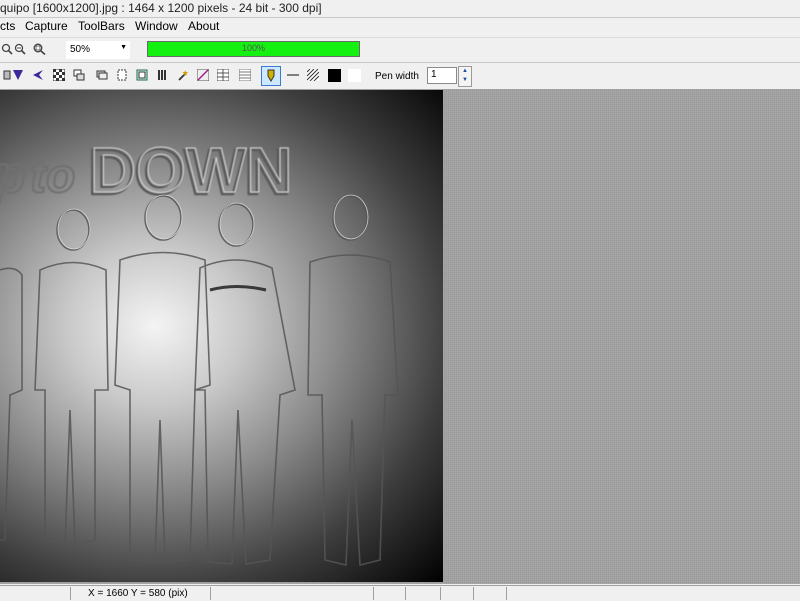 This screenshot has width=800, height=601. I want to click on flip-vertical-icon, so click(18, 75).